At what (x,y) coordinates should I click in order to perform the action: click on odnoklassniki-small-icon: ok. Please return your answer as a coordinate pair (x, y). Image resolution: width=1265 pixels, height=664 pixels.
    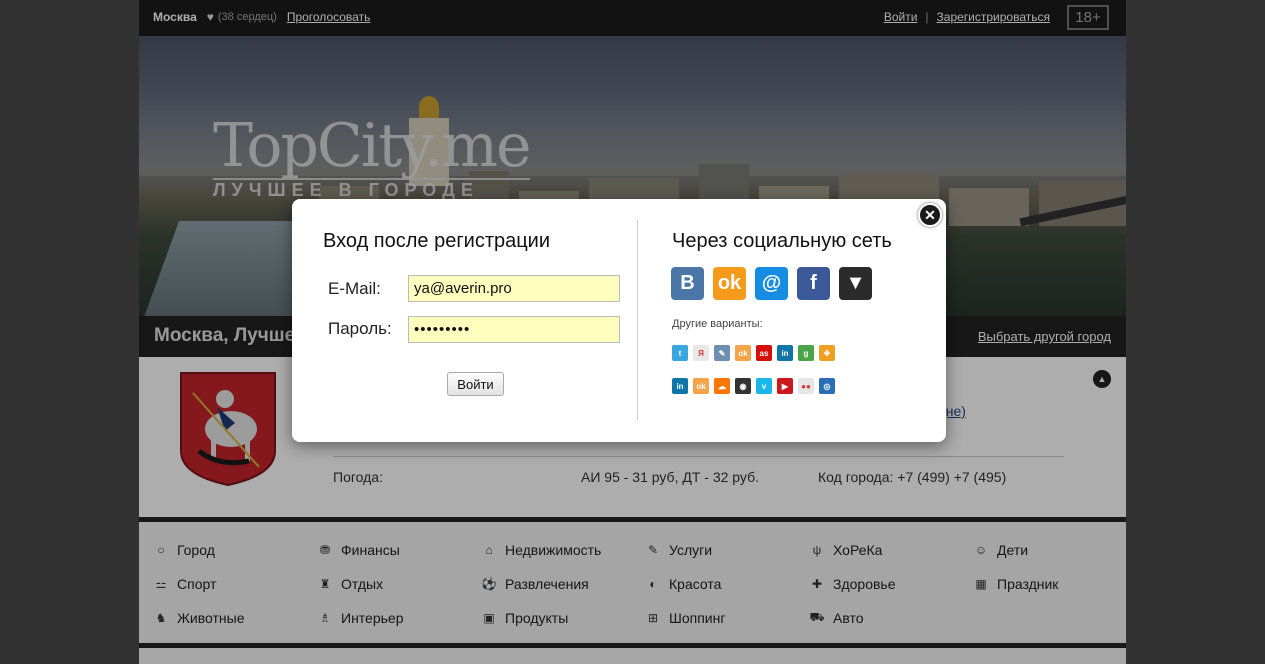
    Looking at the image, I should click on (743, 353).